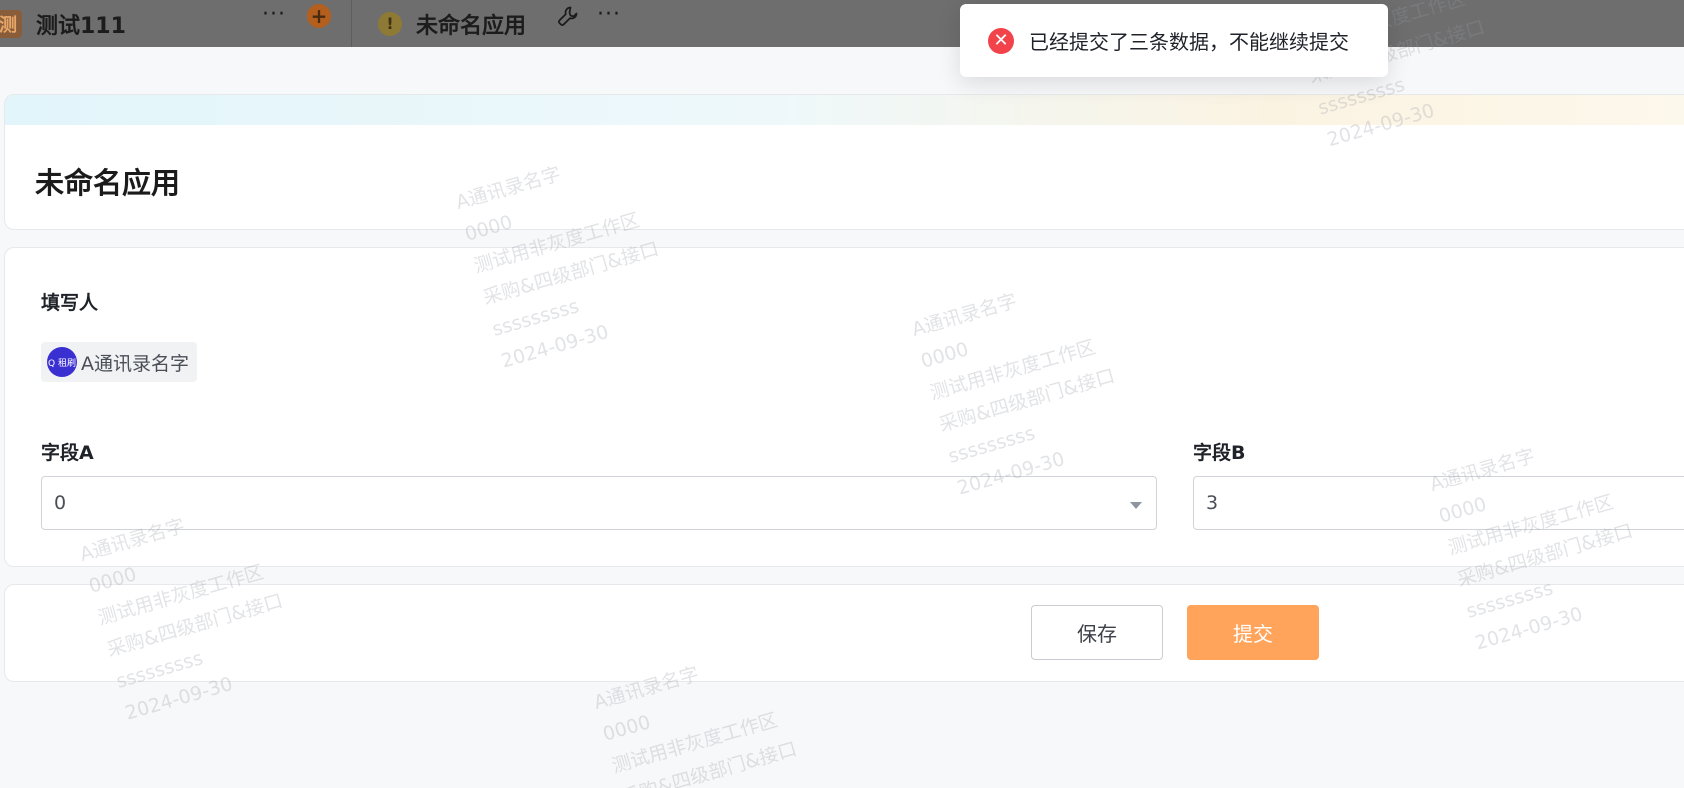 This screenshot has height=788, width=1684. I want to click on app-tab-test111: 测 测试111 ··· +, so click(176, 23).